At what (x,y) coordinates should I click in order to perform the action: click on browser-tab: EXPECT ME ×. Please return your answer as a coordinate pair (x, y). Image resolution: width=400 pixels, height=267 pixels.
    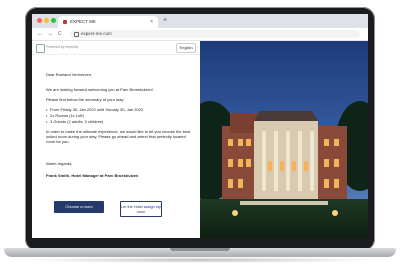
    Looking at the image, I should click on (108, 22).